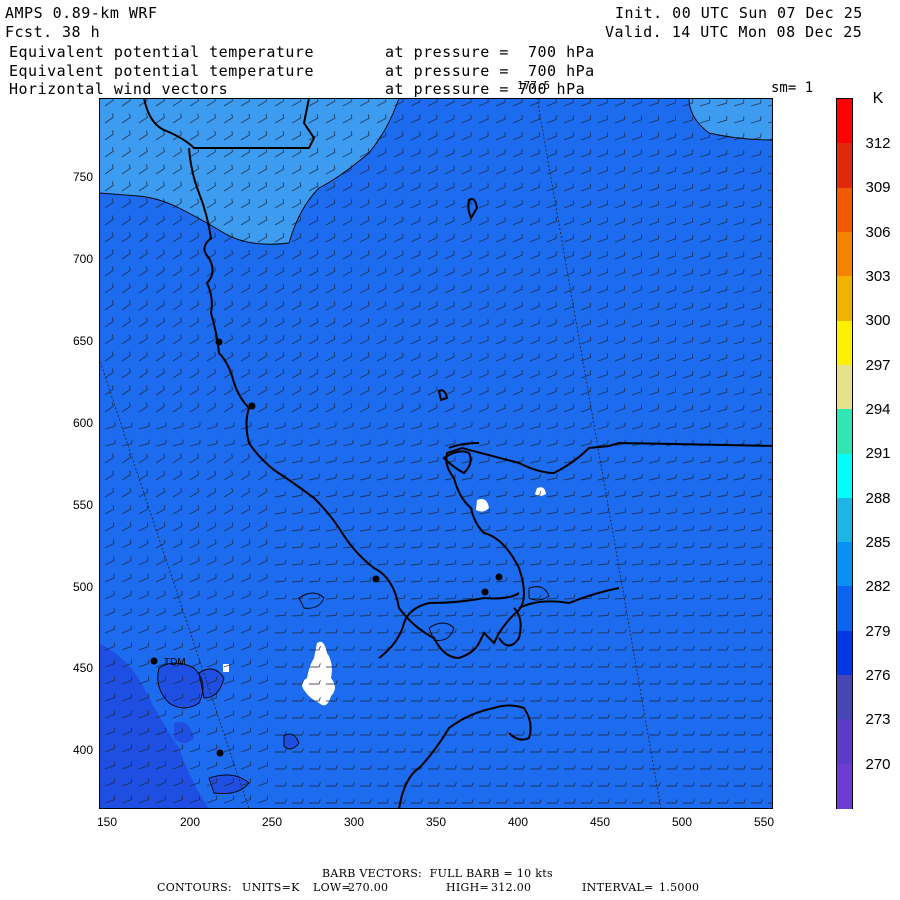  What do you see at coordinates (82, 177) in the screenshot?
I see `y-tick-label: 750` at bounding box center [82, 177].